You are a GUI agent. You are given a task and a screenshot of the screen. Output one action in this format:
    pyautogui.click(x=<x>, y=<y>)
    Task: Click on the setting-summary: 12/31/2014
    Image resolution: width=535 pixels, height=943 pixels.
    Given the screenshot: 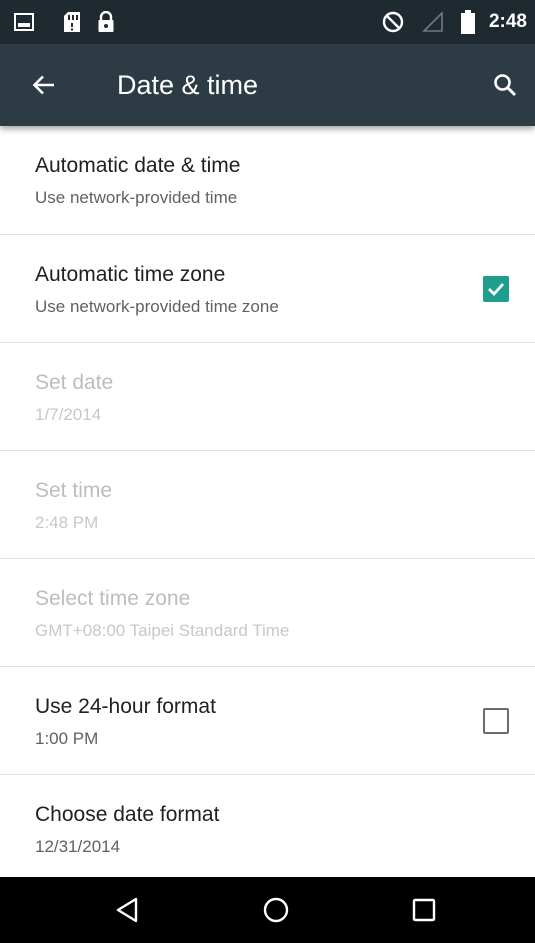 What is the action you would take?
    pyautogui.click(x=78, y=846)
    